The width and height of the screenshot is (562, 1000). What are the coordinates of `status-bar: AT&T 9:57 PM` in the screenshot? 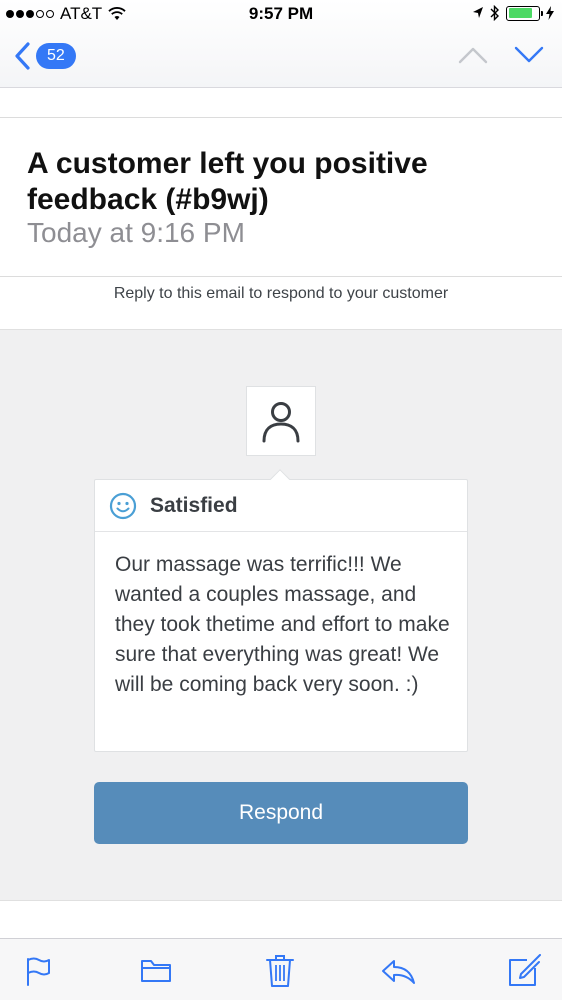 It's located at (281, 15).